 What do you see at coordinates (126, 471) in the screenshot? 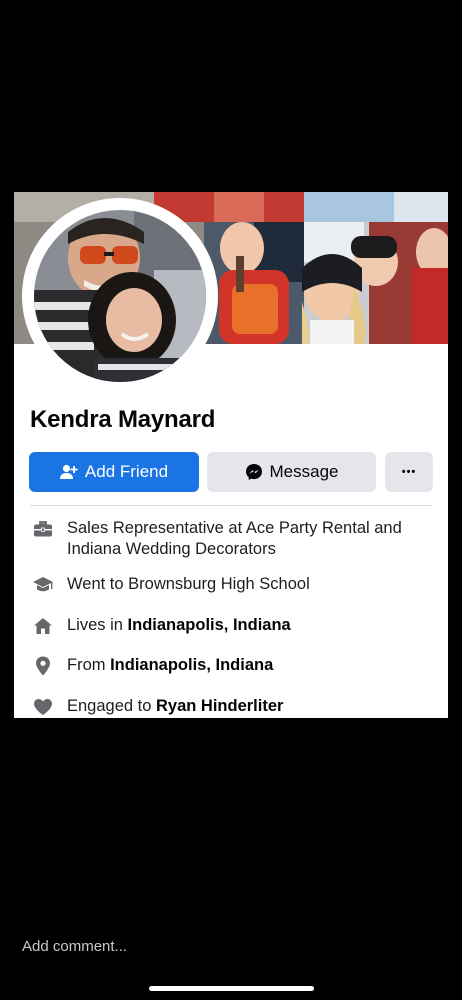
I see `add-friend-label: Add Friend` at bounding box center [126, 471].